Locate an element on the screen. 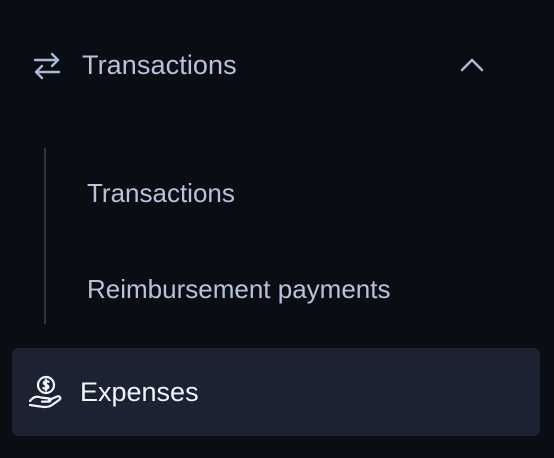 The height and width of the screenshot is (458, 554). chevron-up-icon is located at coordinates (472, 65).